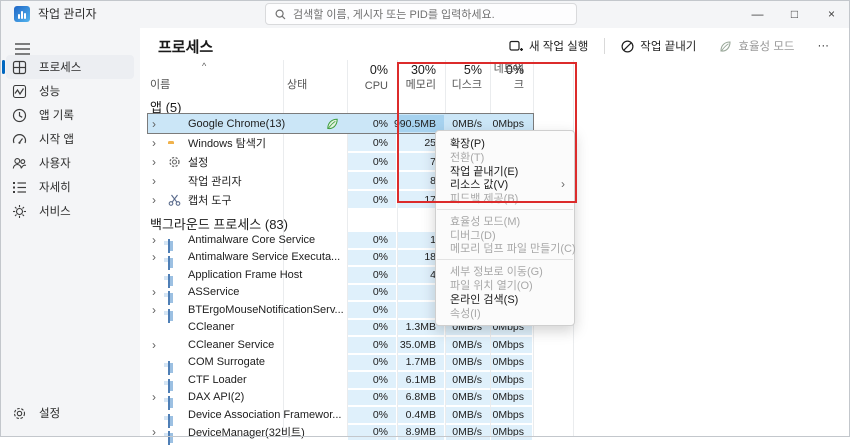 This screenshot has width=850, height=445. I want to click on column-header-name: 이름, so click(160, 84).